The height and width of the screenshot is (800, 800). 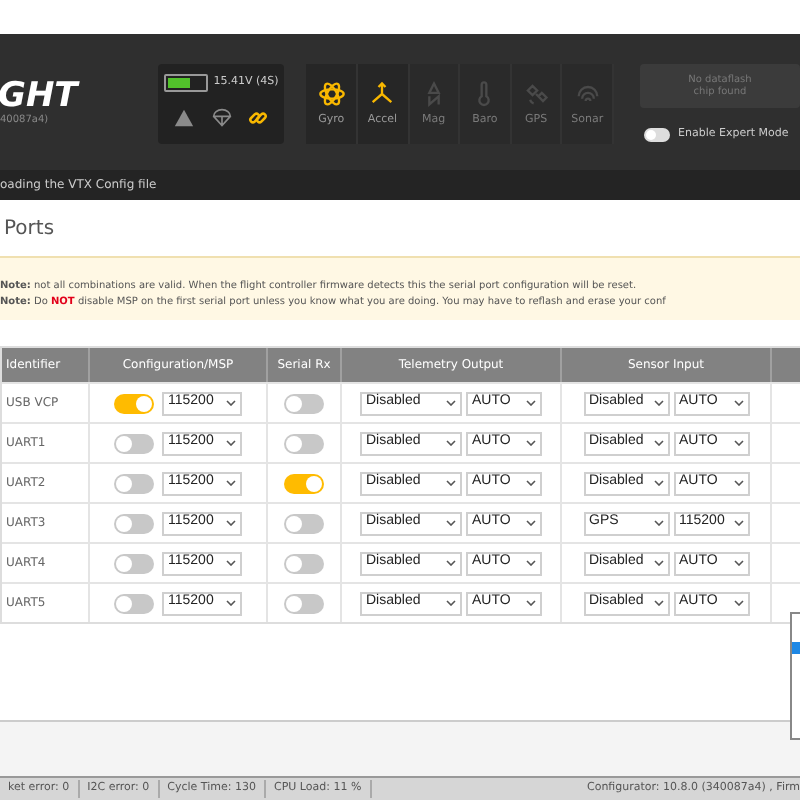 What do you see at coordinates (29, 229) in the screenshot?
I see `page-title: Ports` at bounding box center [29, 229].